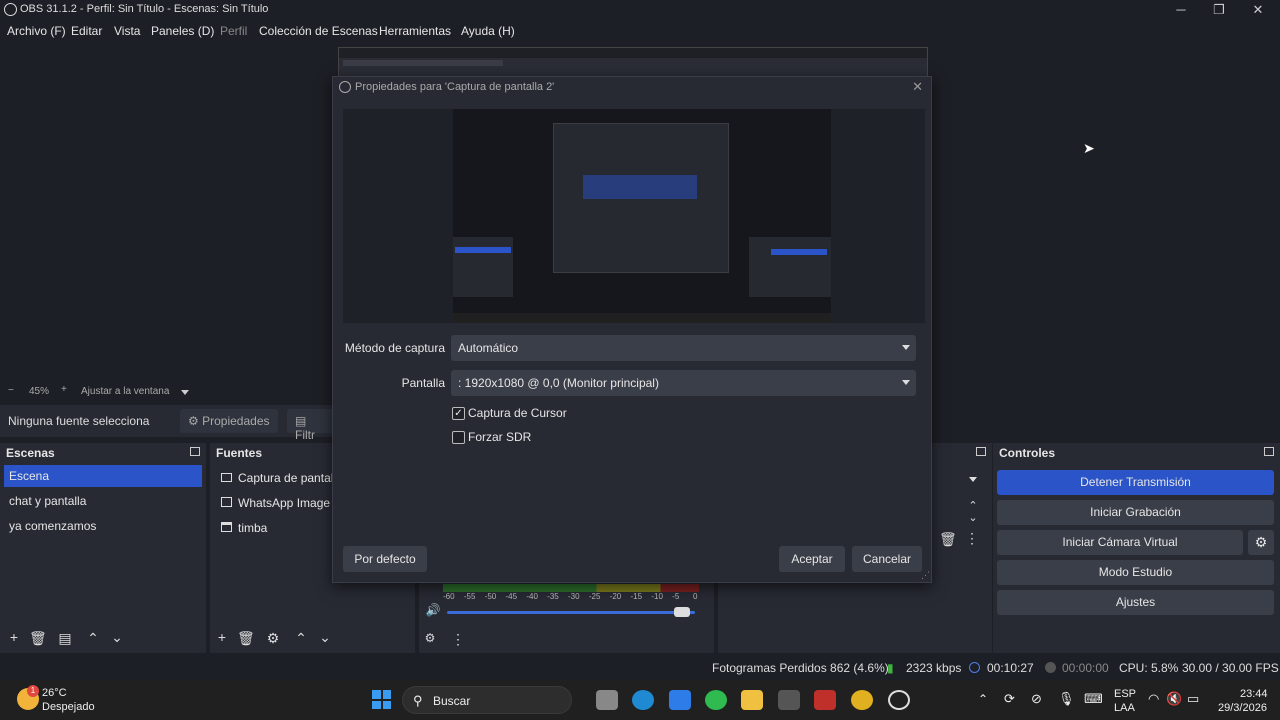  What do you see at coordinates (381, 699) in the screenshot?
I see `windows-start-icon` at bounding box center [381, 699].